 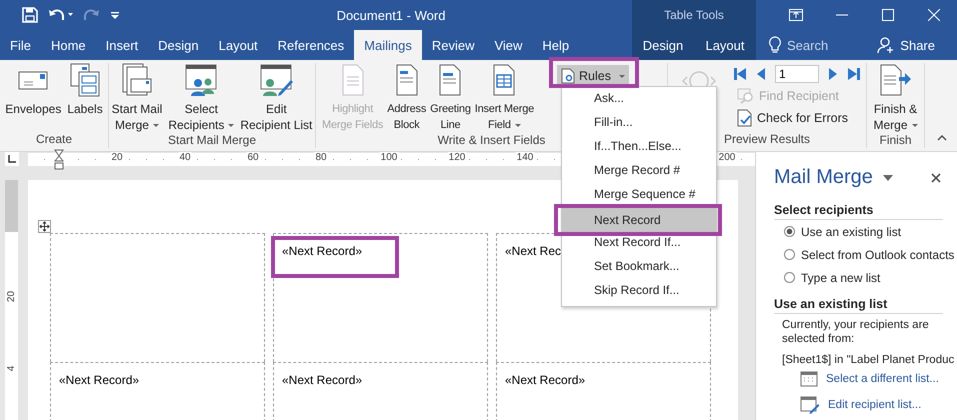 What do you see at coordinates (727, 157) in the screenshot?
I see `ruler-number: 200` at bounding box center [727, 157].